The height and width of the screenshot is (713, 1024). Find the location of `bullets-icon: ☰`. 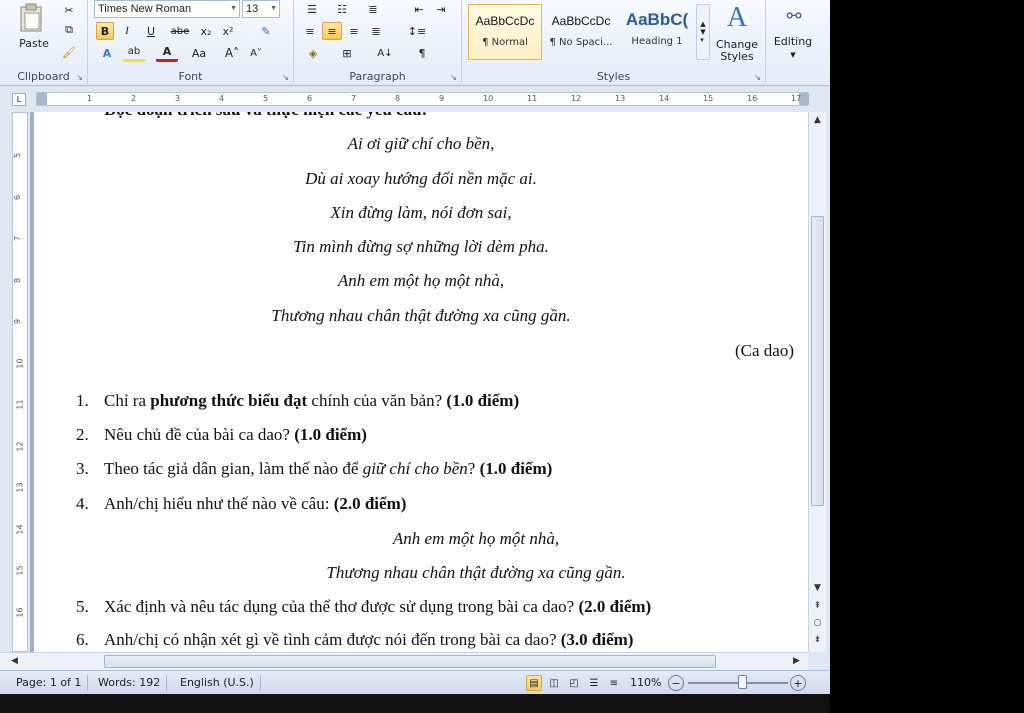

bullets-icon: ☰ is located at coordinates (312, 9).